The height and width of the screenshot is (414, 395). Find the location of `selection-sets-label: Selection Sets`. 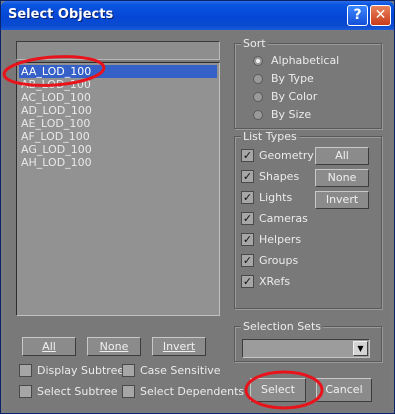

selection-sets-label: Selection Sets is located at coordinates (282, 326).